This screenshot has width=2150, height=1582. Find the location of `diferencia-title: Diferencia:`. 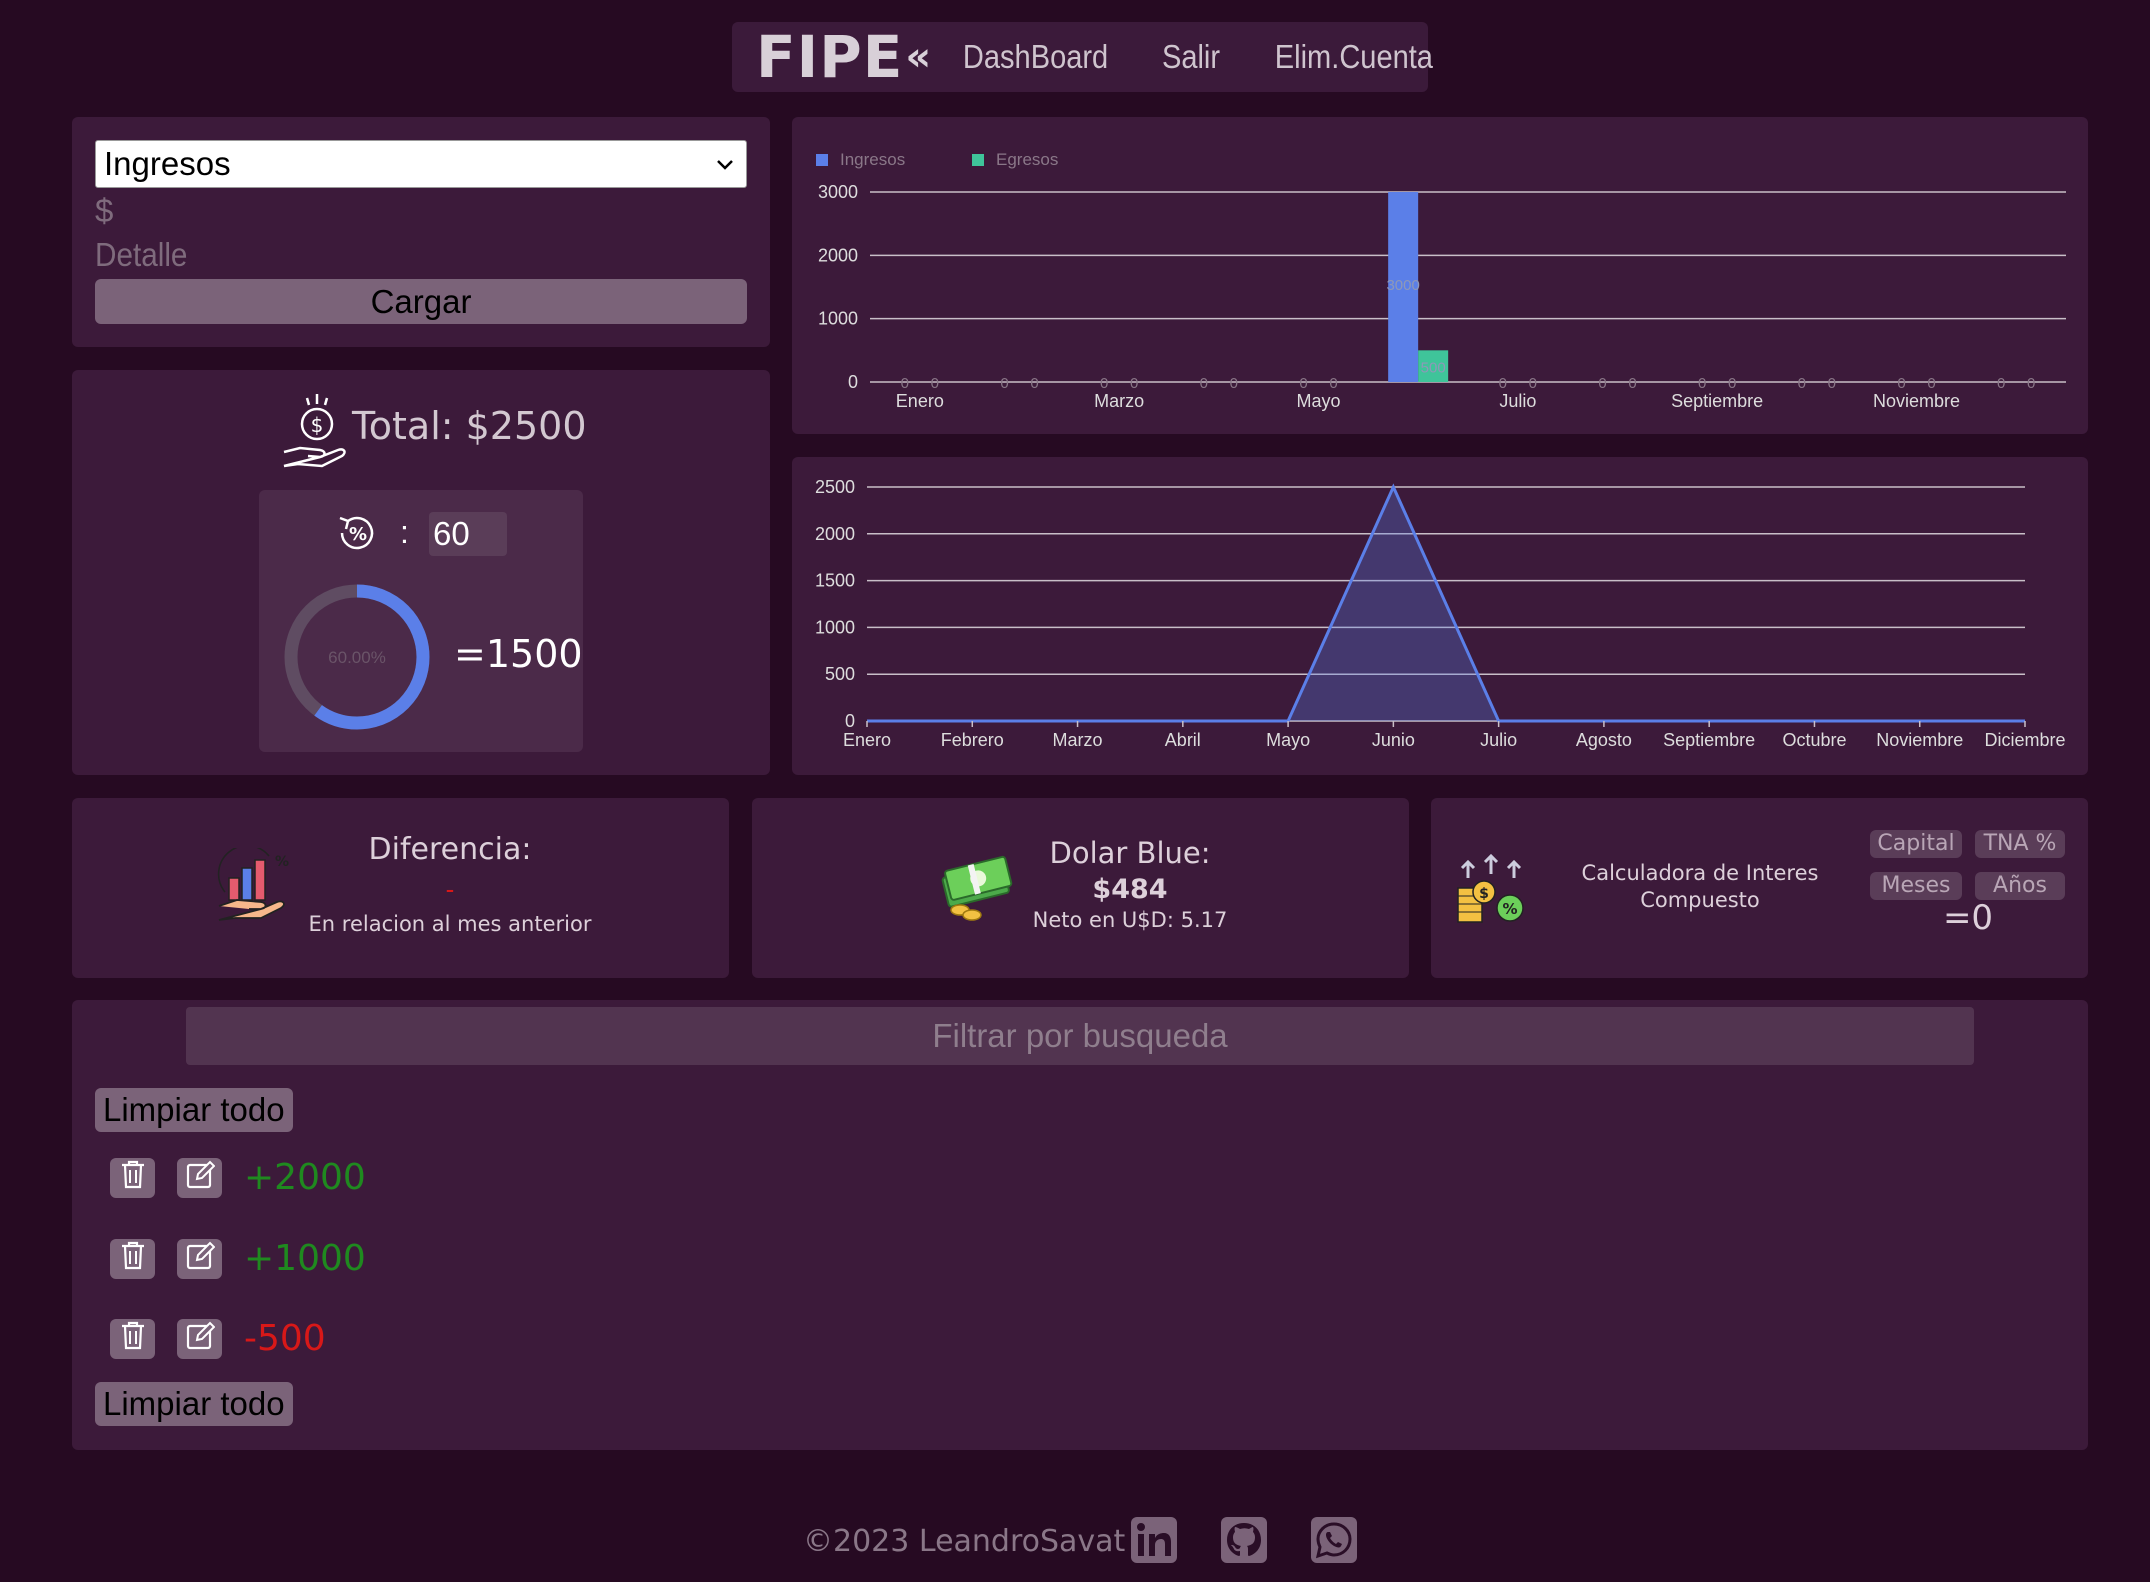

diferencia-title: Diferencia: is located at coordinates (450, 849).